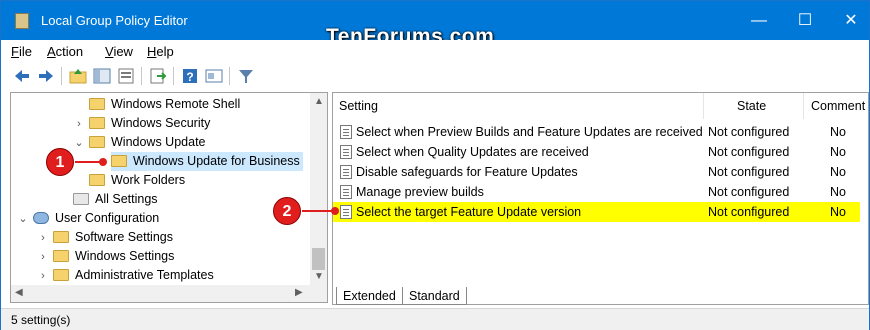  Describe the element at coordinates (105, 256) in the screenshot. I see `tree-item-windows-settings: › Windows Settings` at that location.